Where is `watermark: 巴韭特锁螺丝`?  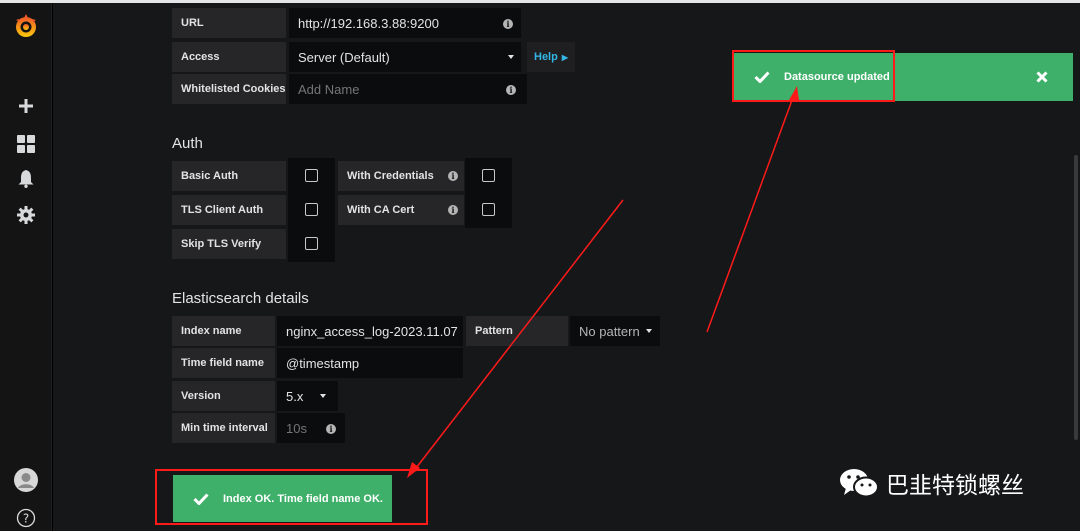
watermark: 巴韭特锁螺丝 is located at coordinates (931, 483).